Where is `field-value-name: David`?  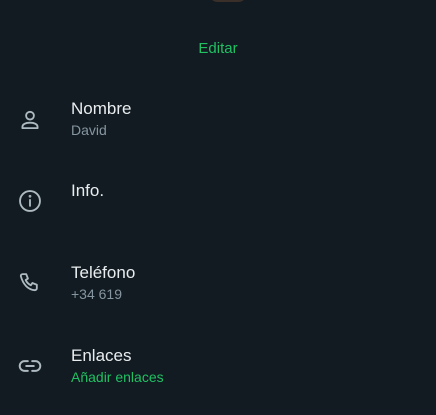 field-value-name: David is located at coordinates (89, 130).